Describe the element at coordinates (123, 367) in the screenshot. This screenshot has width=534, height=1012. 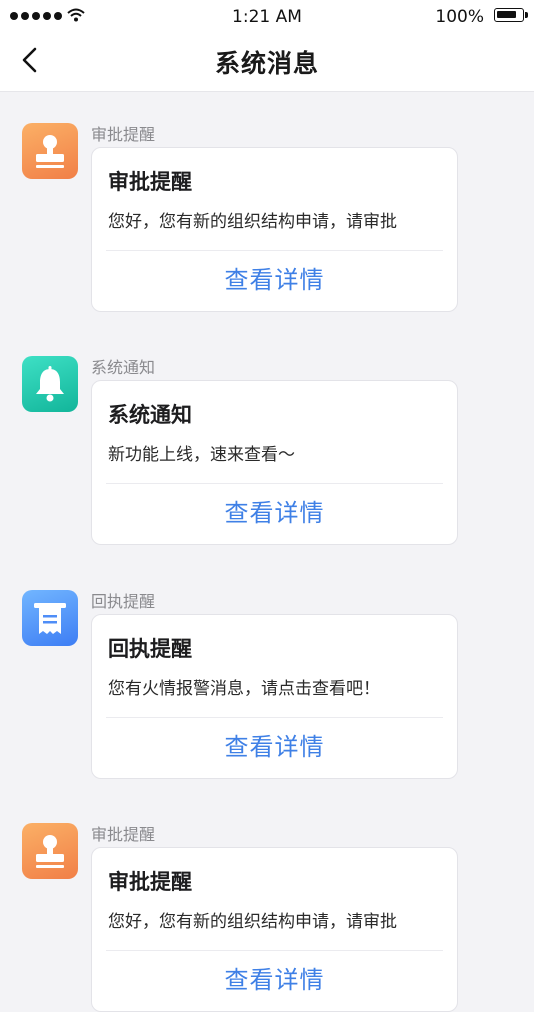
I see `sender-name: 系统通知` at that location.